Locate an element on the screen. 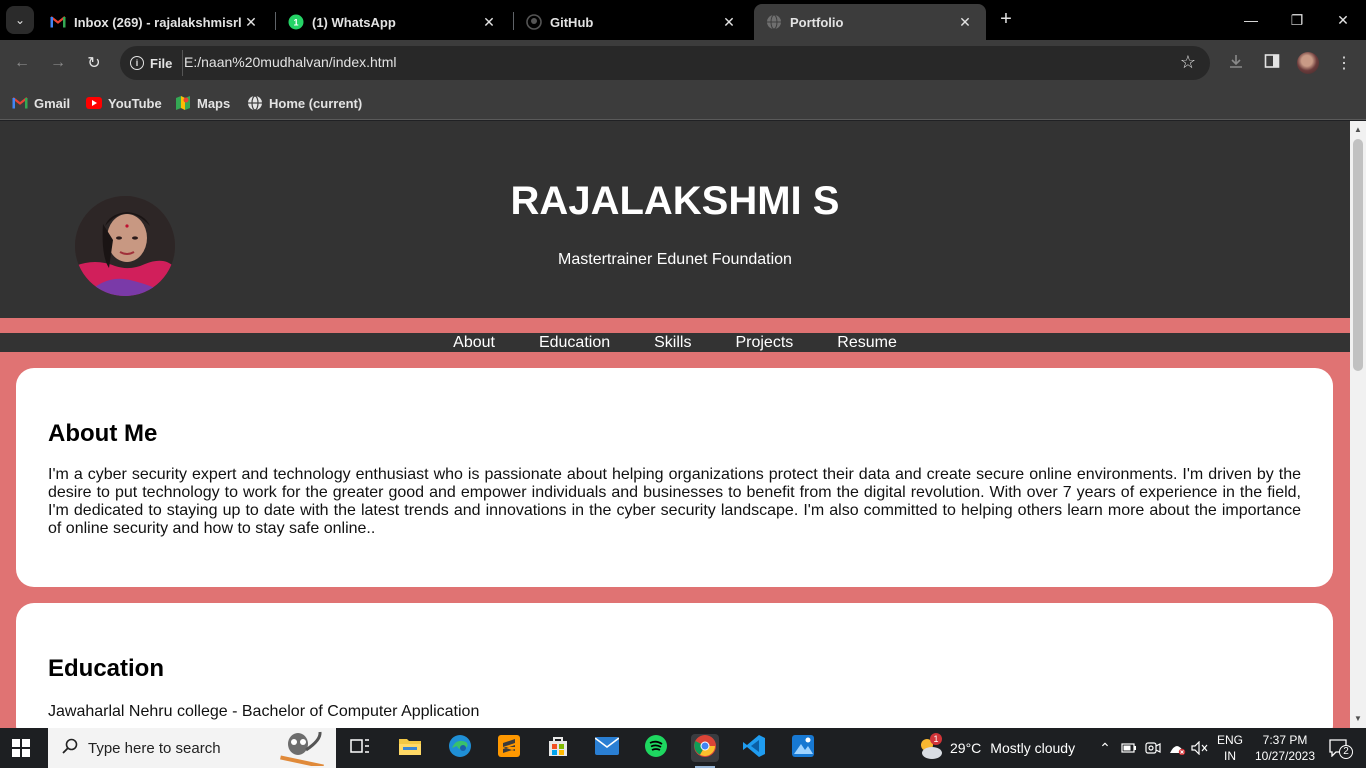  volume-muted-icon is located at coordinates (1200, 748).